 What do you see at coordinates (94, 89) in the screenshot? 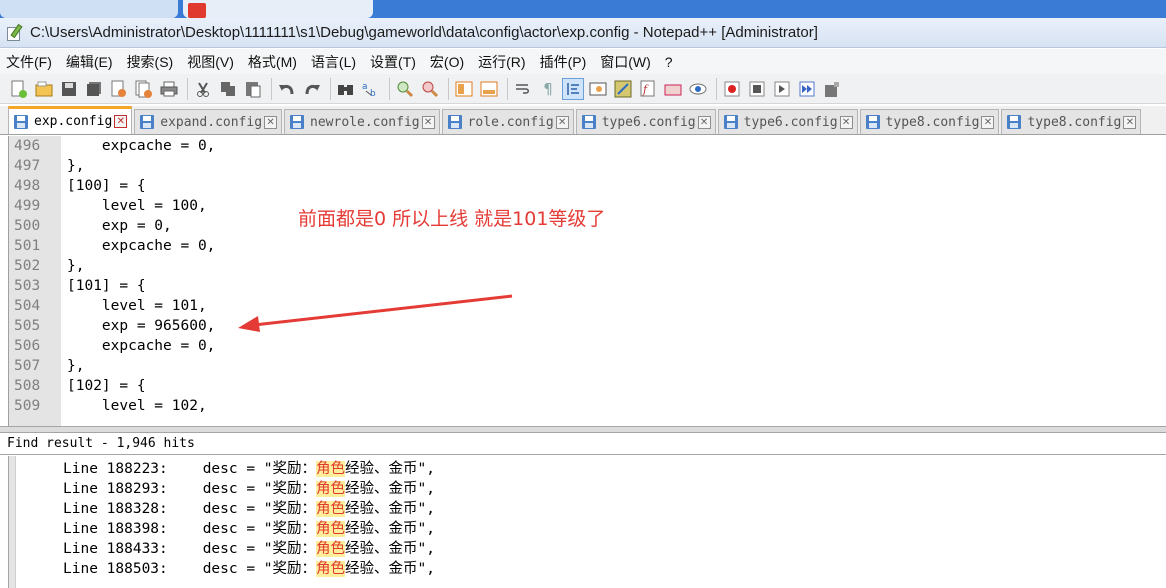
I see `save-all-icon` at bounding box center [94, 89].